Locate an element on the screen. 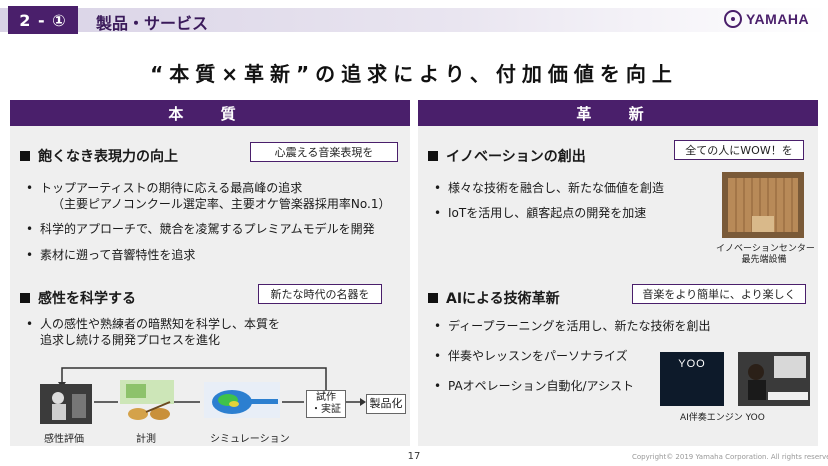  bullet-text: 人の感性や熟練者の暗黙知を科学し、本質を is located at coordinates (160, 324).